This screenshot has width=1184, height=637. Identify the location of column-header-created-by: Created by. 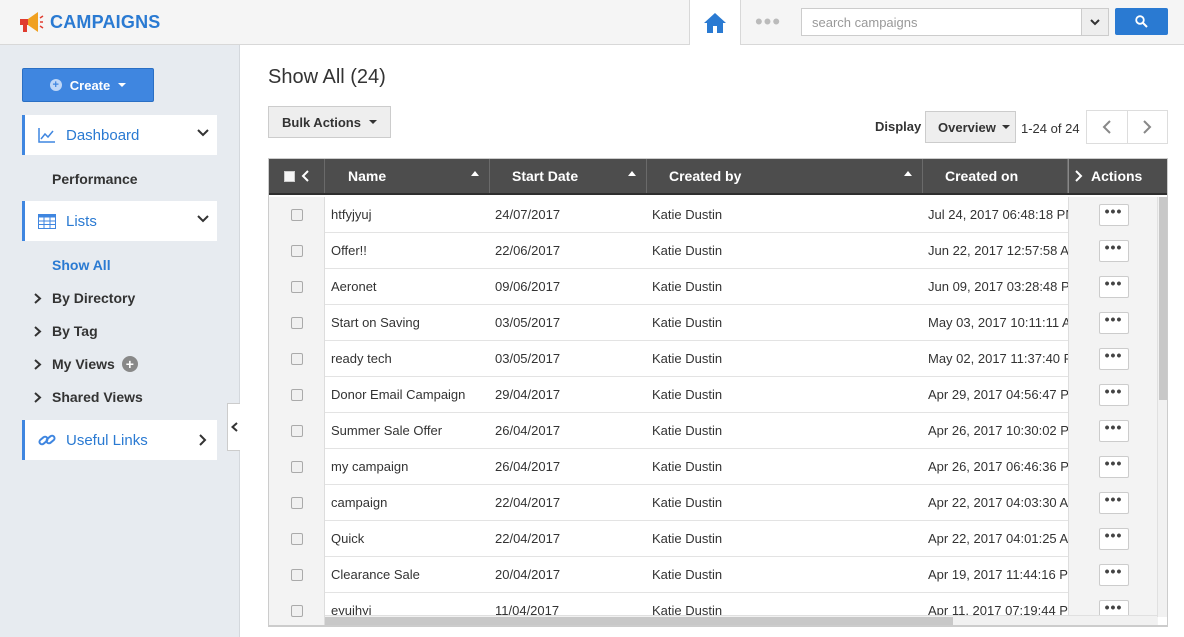
(785, 176).